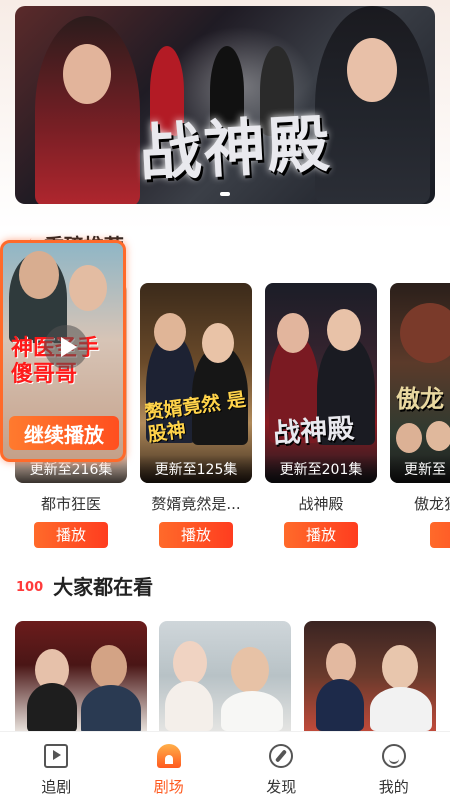  I want to click on banner-indicator, so click(225, 194).